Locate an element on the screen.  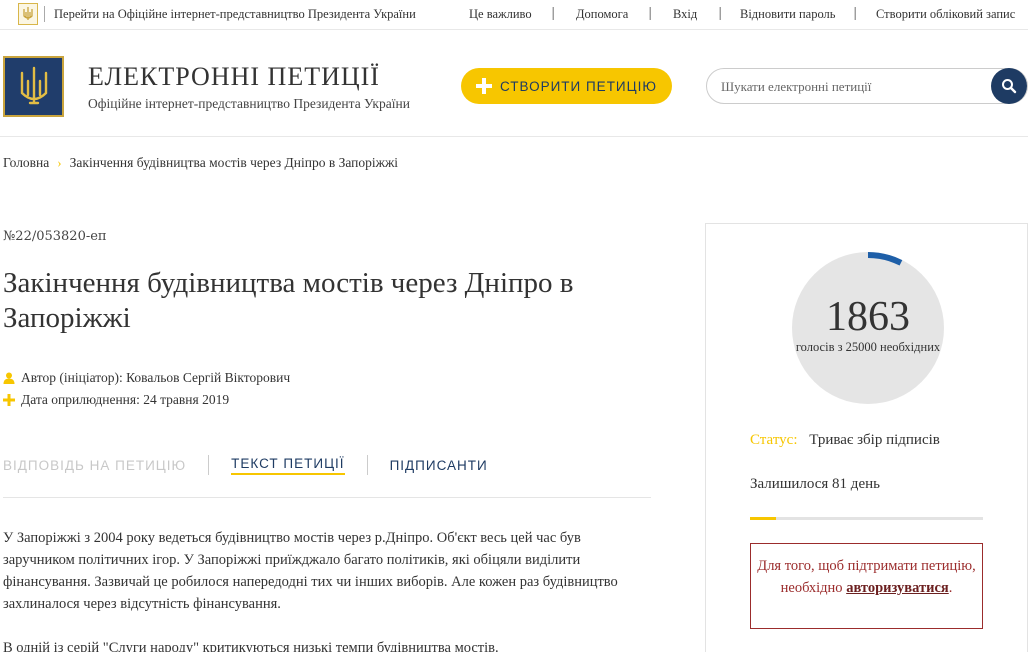
date-text: Дата оприлюднення: 24 травня 2019 is located at coordinates (125, 399).